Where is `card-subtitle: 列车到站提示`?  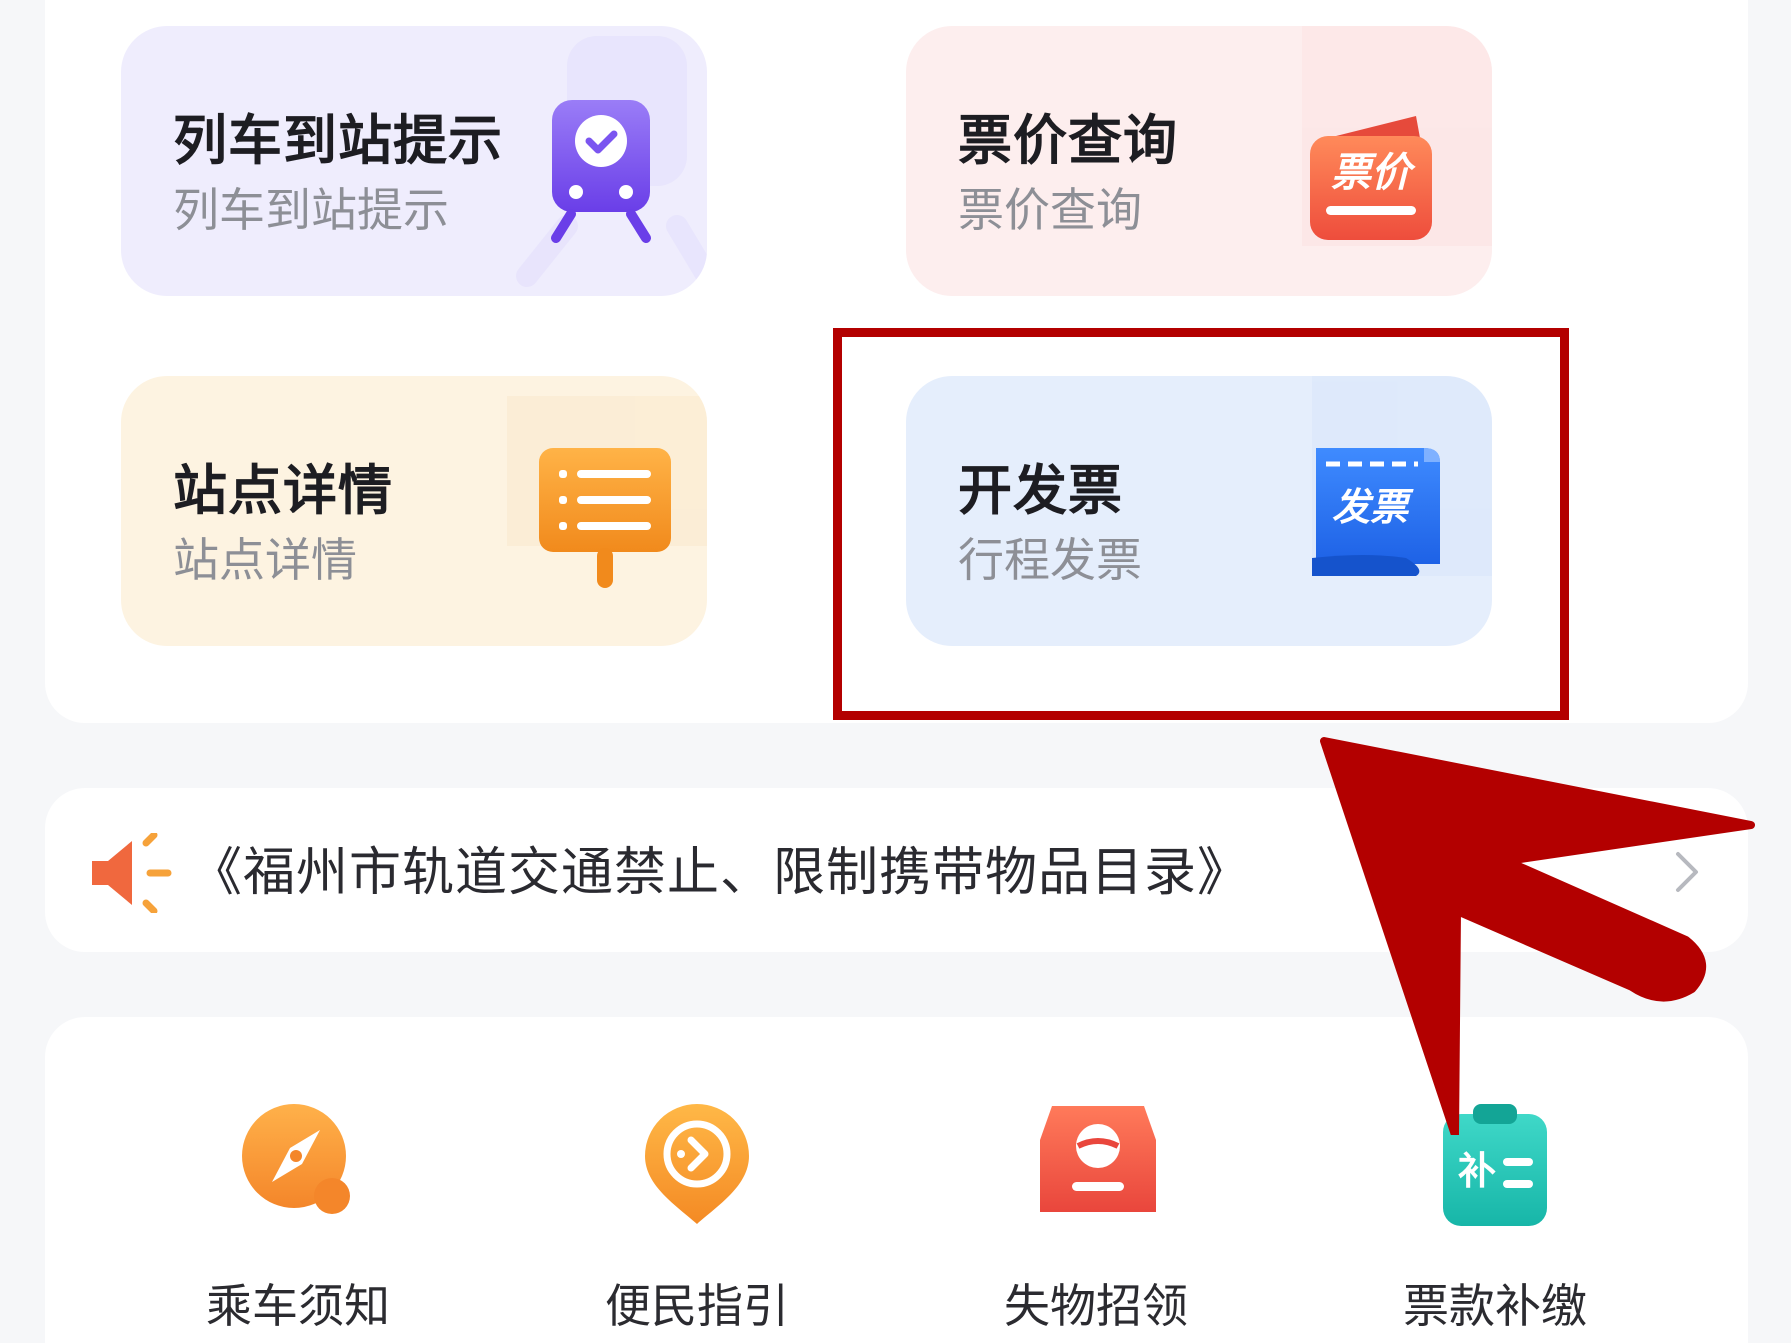 card-subtitle: 列车到站提示 is located at coordinates (311, 210).